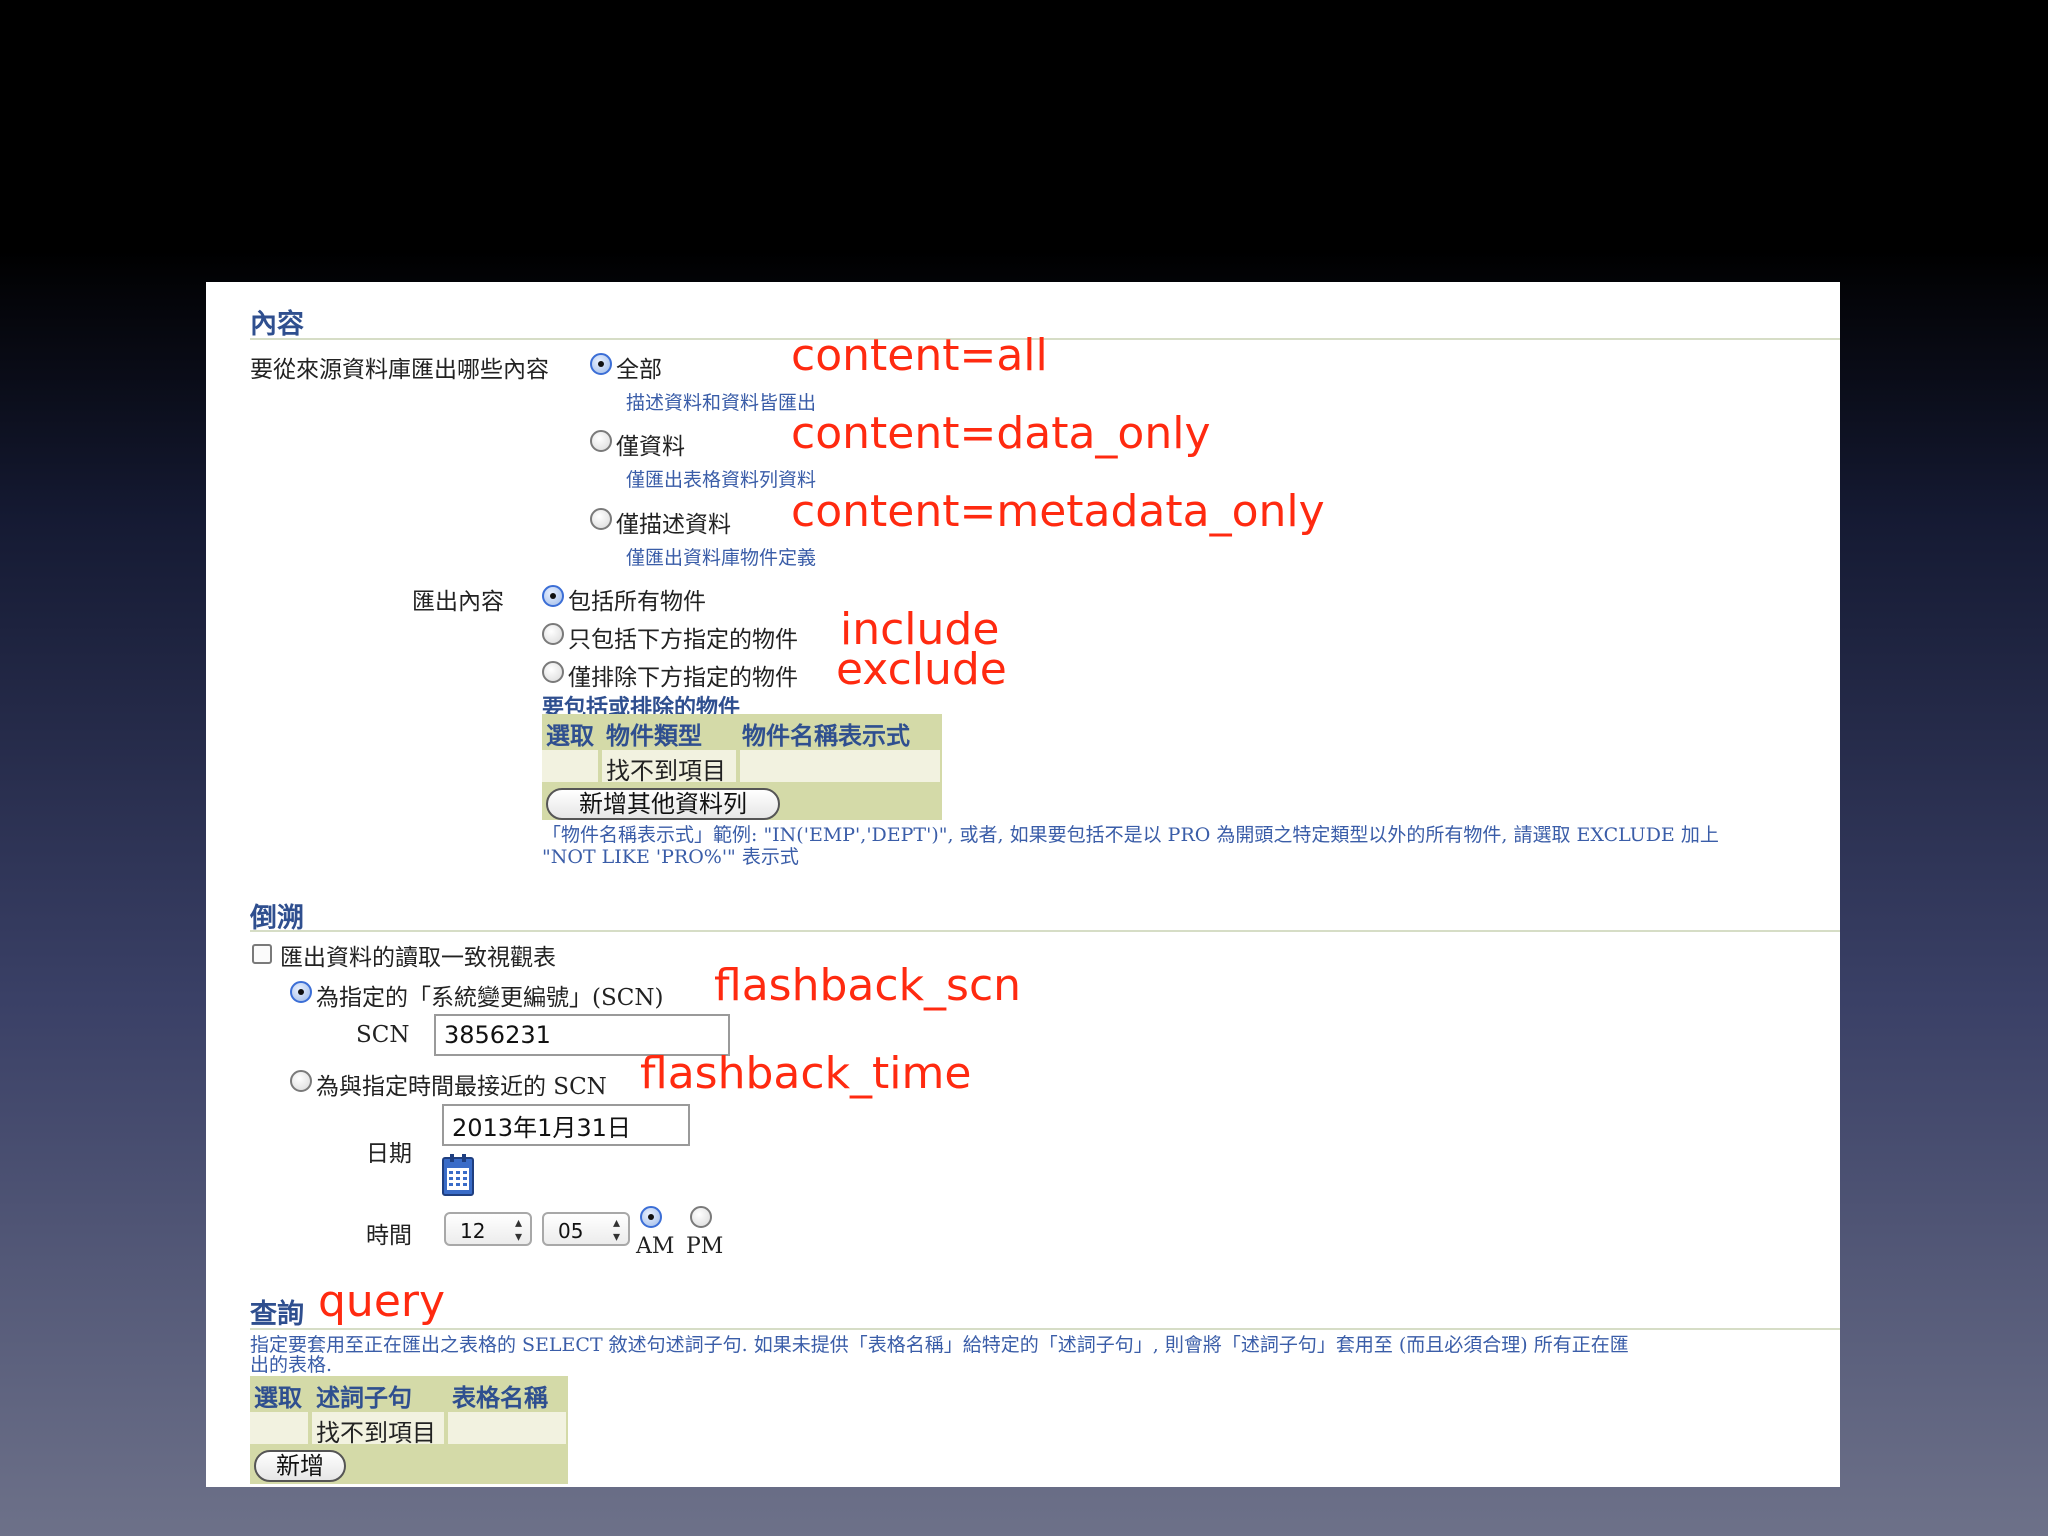 The height and width of the screenshot is (1536, 2048). Describe the element at coordinates (666, 771) in the screenshot. I see `objects-empty-text: 找不到項目` at that location.